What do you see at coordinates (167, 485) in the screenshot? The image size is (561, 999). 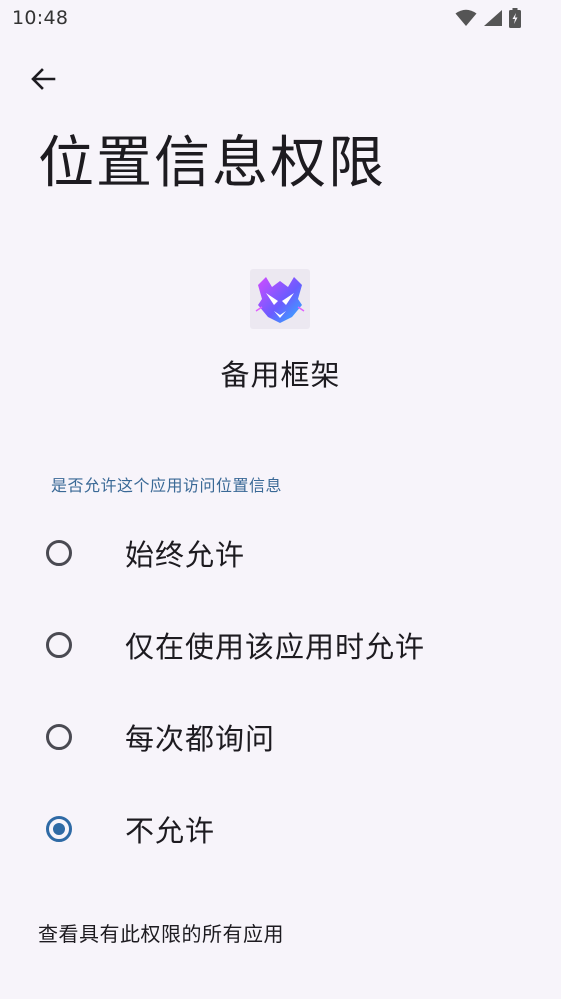 I see `permission-question: 是否允许这个应用访问位置信息` at bounding box center [167, 485].